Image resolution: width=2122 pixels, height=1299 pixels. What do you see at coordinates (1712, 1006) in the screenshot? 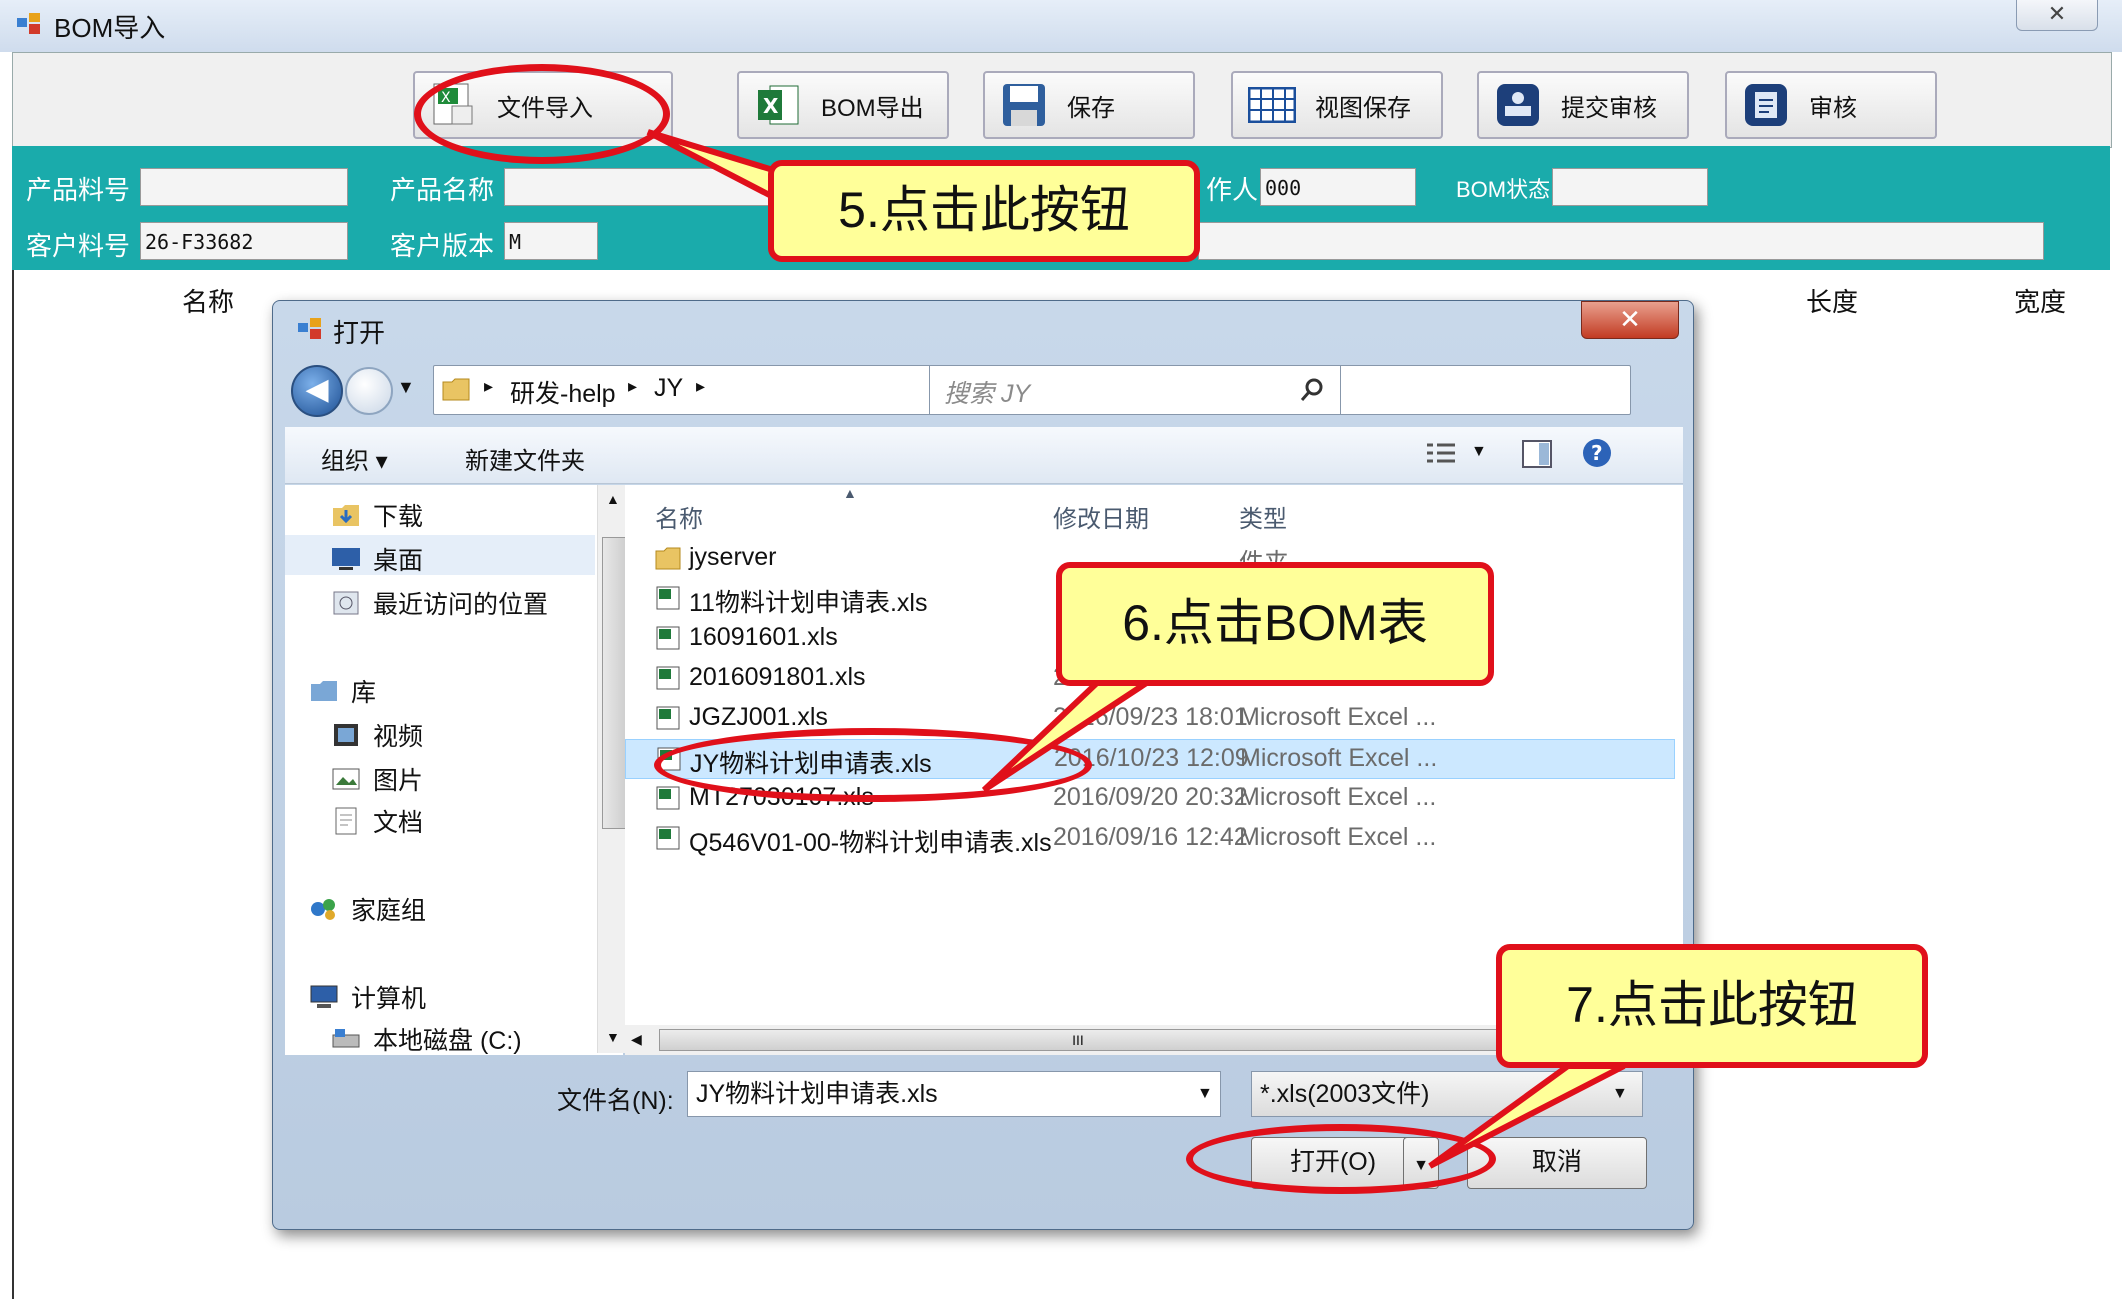
I see `callout-step7: 7.点击此按钮` at bounding box center [1712, 1006].